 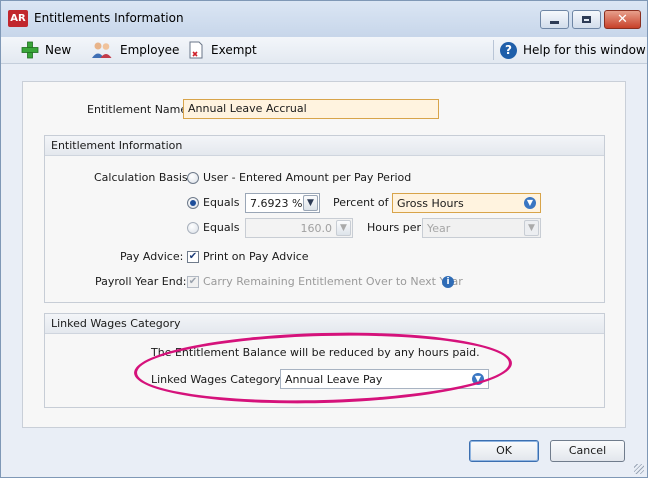 What do you see at coordinates (139, 109) in the screenshot?
I see `entitlement-name-label: Entitlement Name:` at bounding box center [139, 109].